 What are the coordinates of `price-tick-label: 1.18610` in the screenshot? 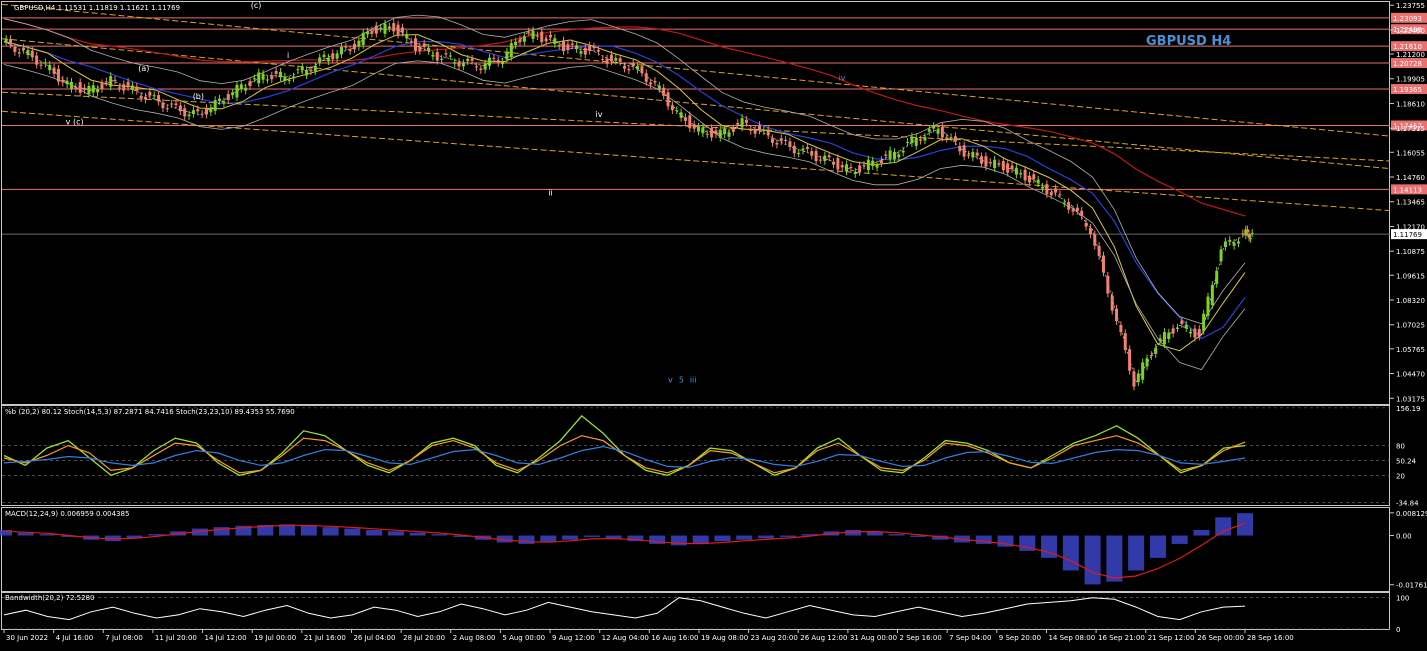 It's located at (1410, 104).